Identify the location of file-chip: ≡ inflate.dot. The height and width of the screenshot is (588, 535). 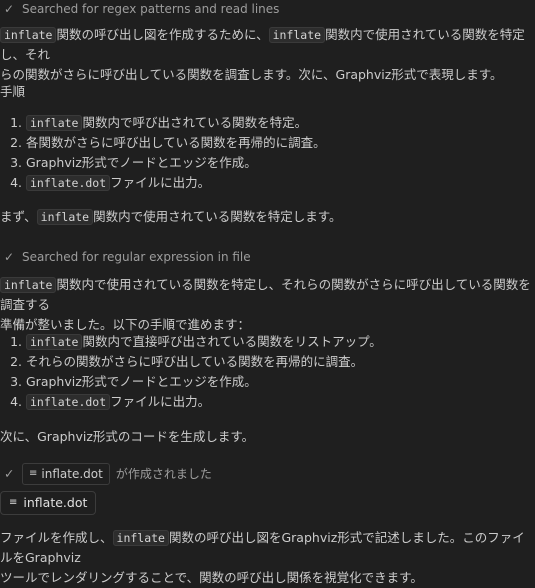
(66, 474).